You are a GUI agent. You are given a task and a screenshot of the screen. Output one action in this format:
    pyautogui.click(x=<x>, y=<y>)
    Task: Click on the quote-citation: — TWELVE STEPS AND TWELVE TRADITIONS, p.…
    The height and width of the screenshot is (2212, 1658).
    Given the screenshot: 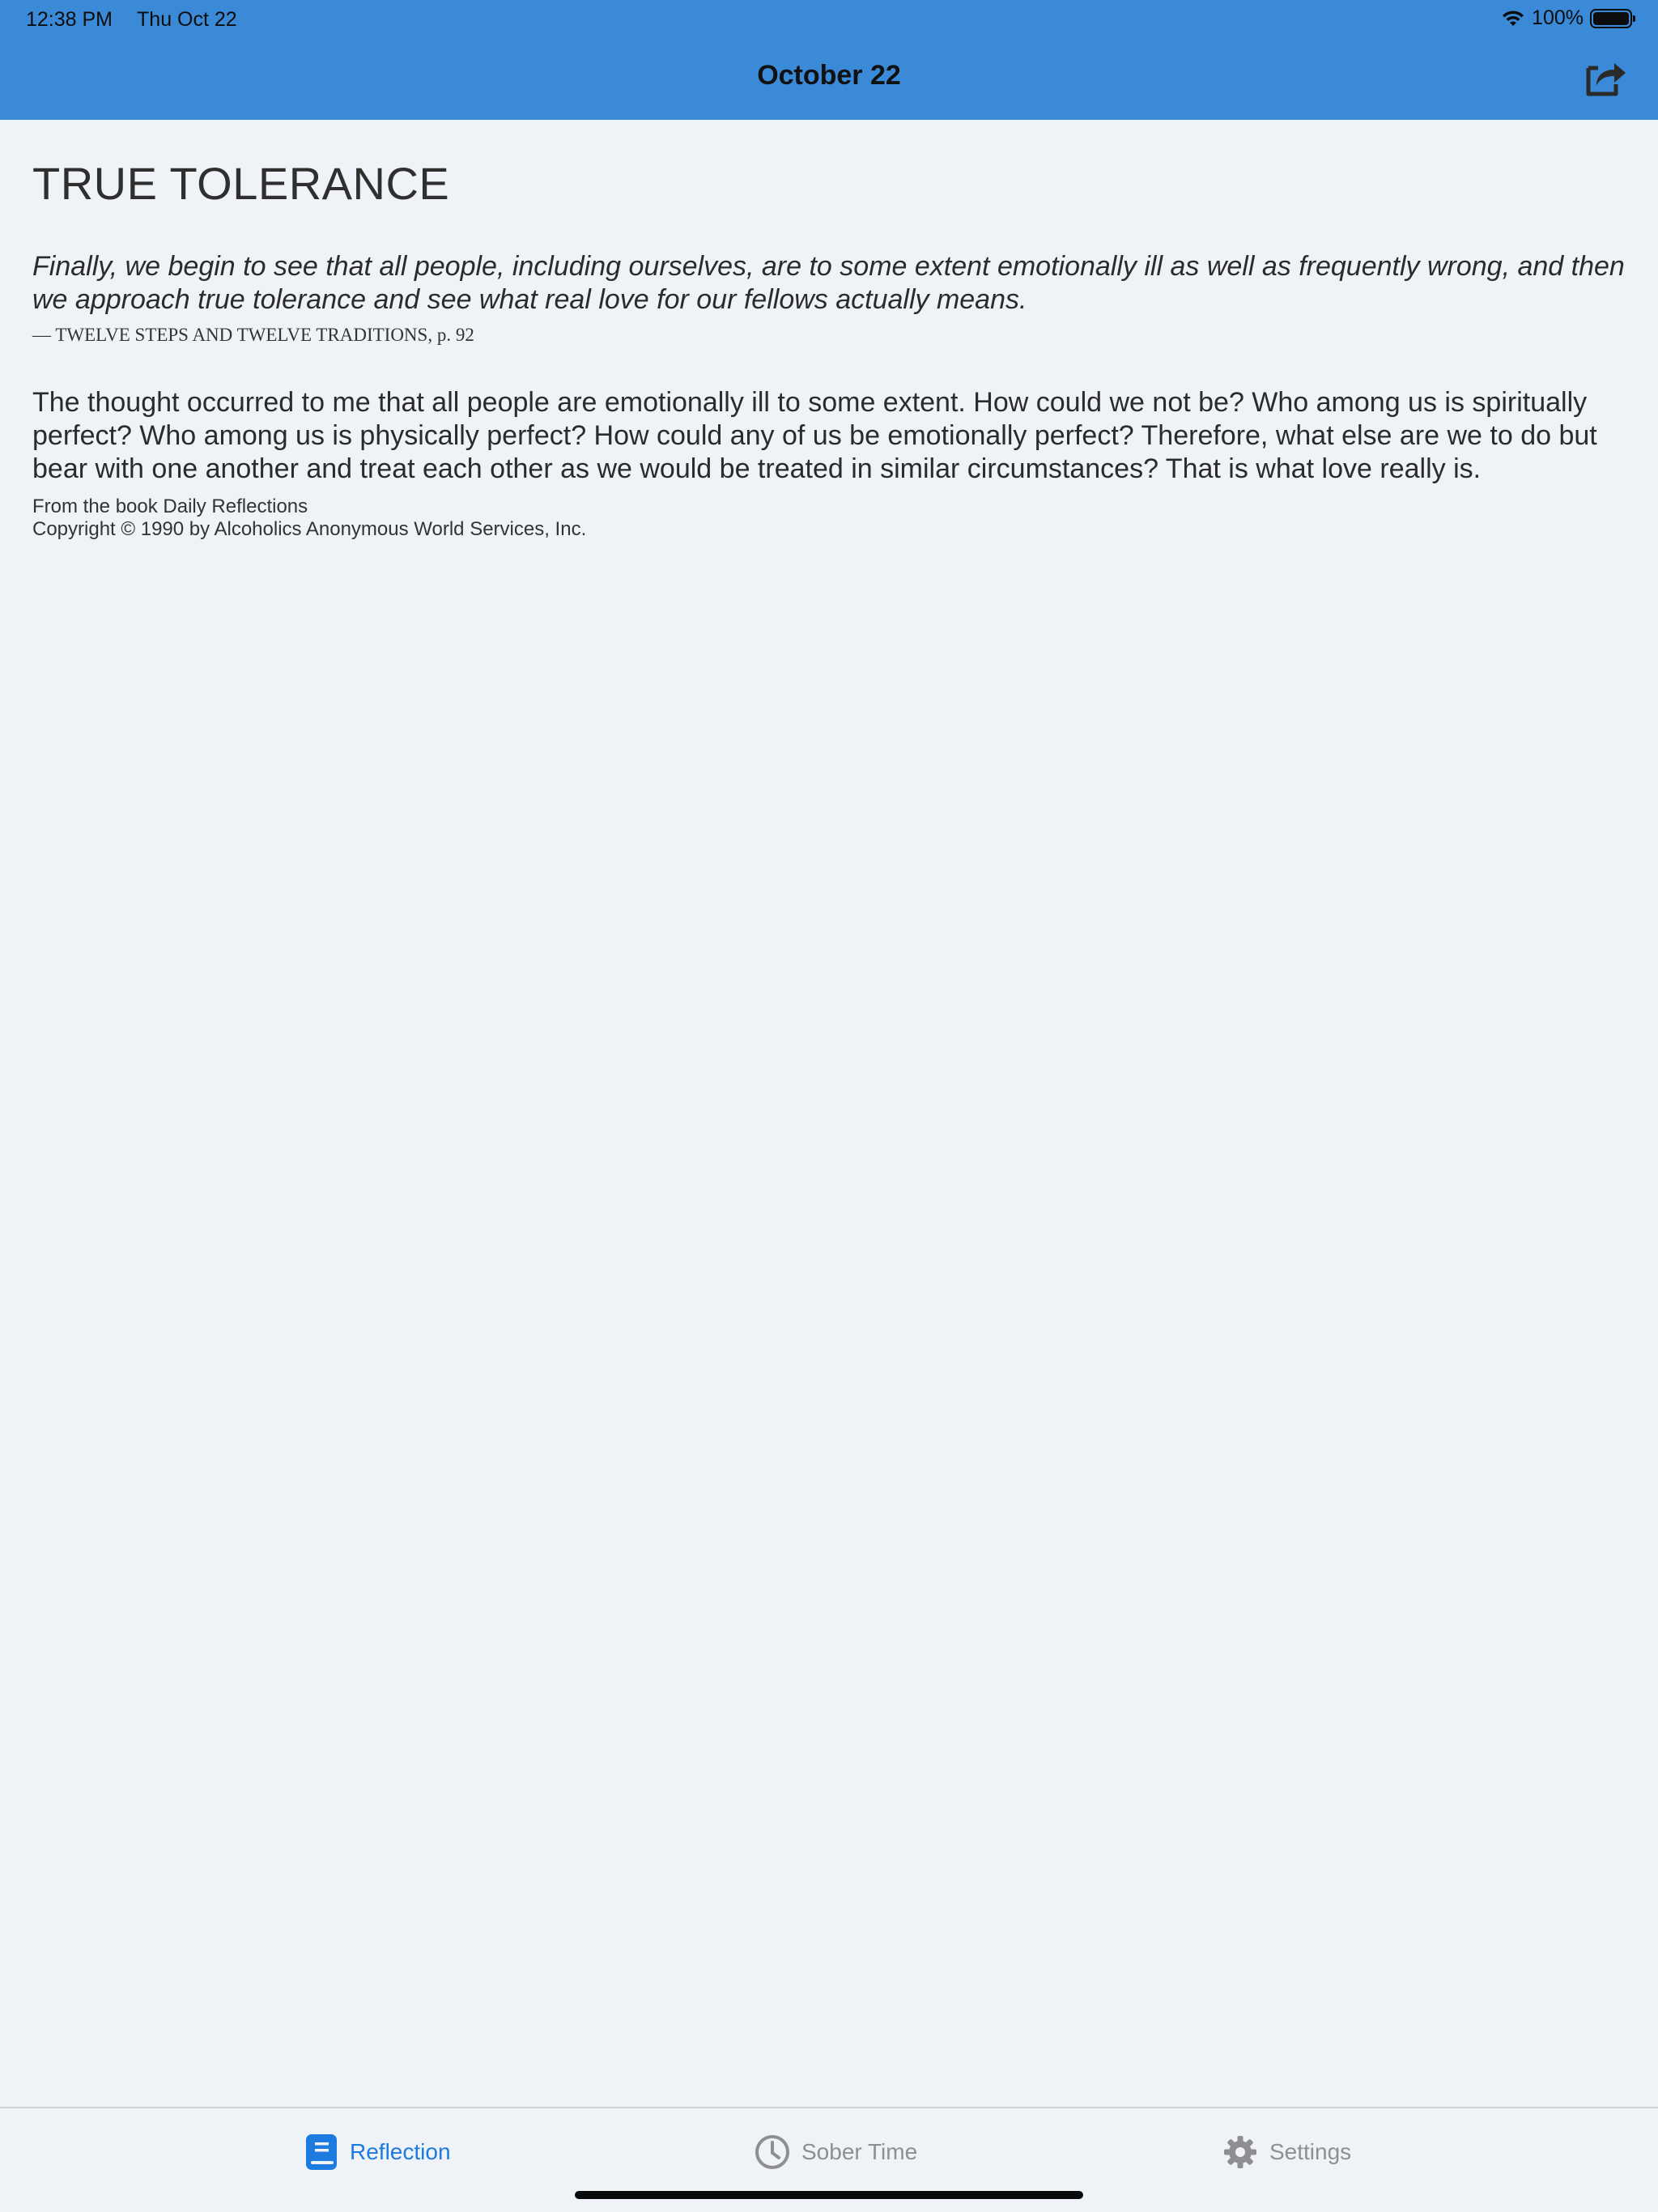 What is the action you would take?
    pyautogui.click(x=253, y=335)
    